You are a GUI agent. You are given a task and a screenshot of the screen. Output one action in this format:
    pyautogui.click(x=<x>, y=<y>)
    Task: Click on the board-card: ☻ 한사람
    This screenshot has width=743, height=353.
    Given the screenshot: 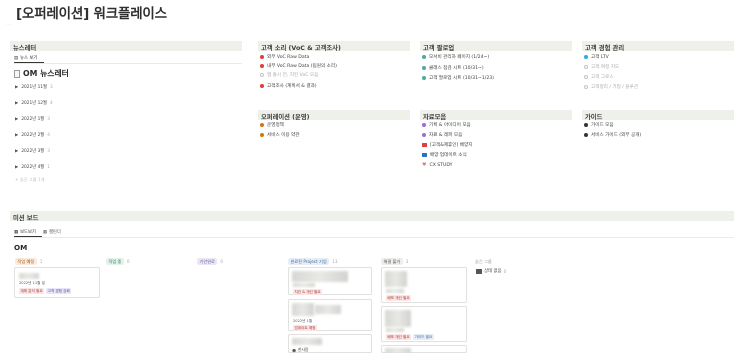 What is the action you would take?
    pyautogui.click(x=330, y=343)
    